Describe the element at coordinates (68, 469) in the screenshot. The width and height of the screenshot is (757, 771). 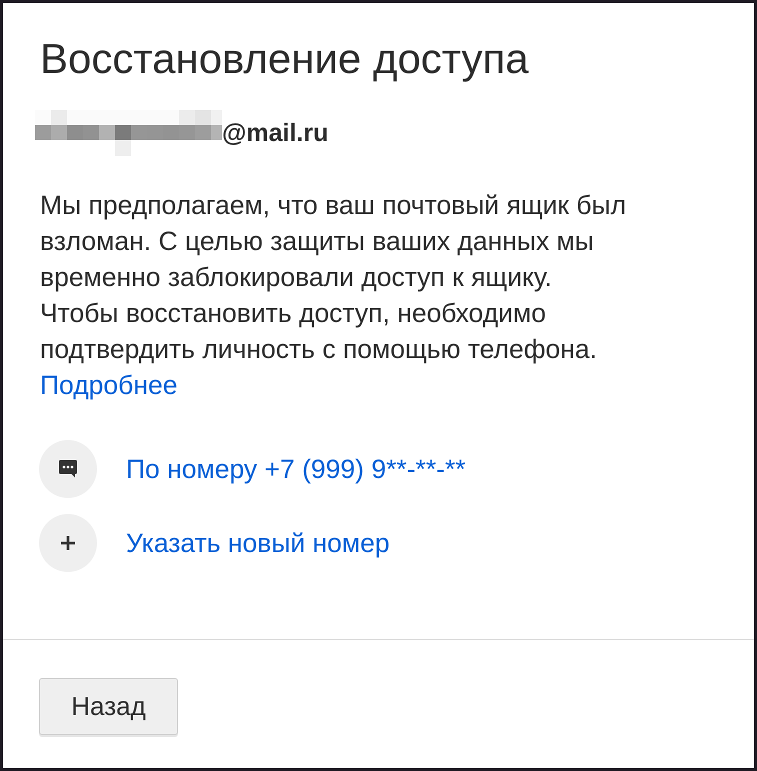
I see `chat-bubble-icon` at that location.